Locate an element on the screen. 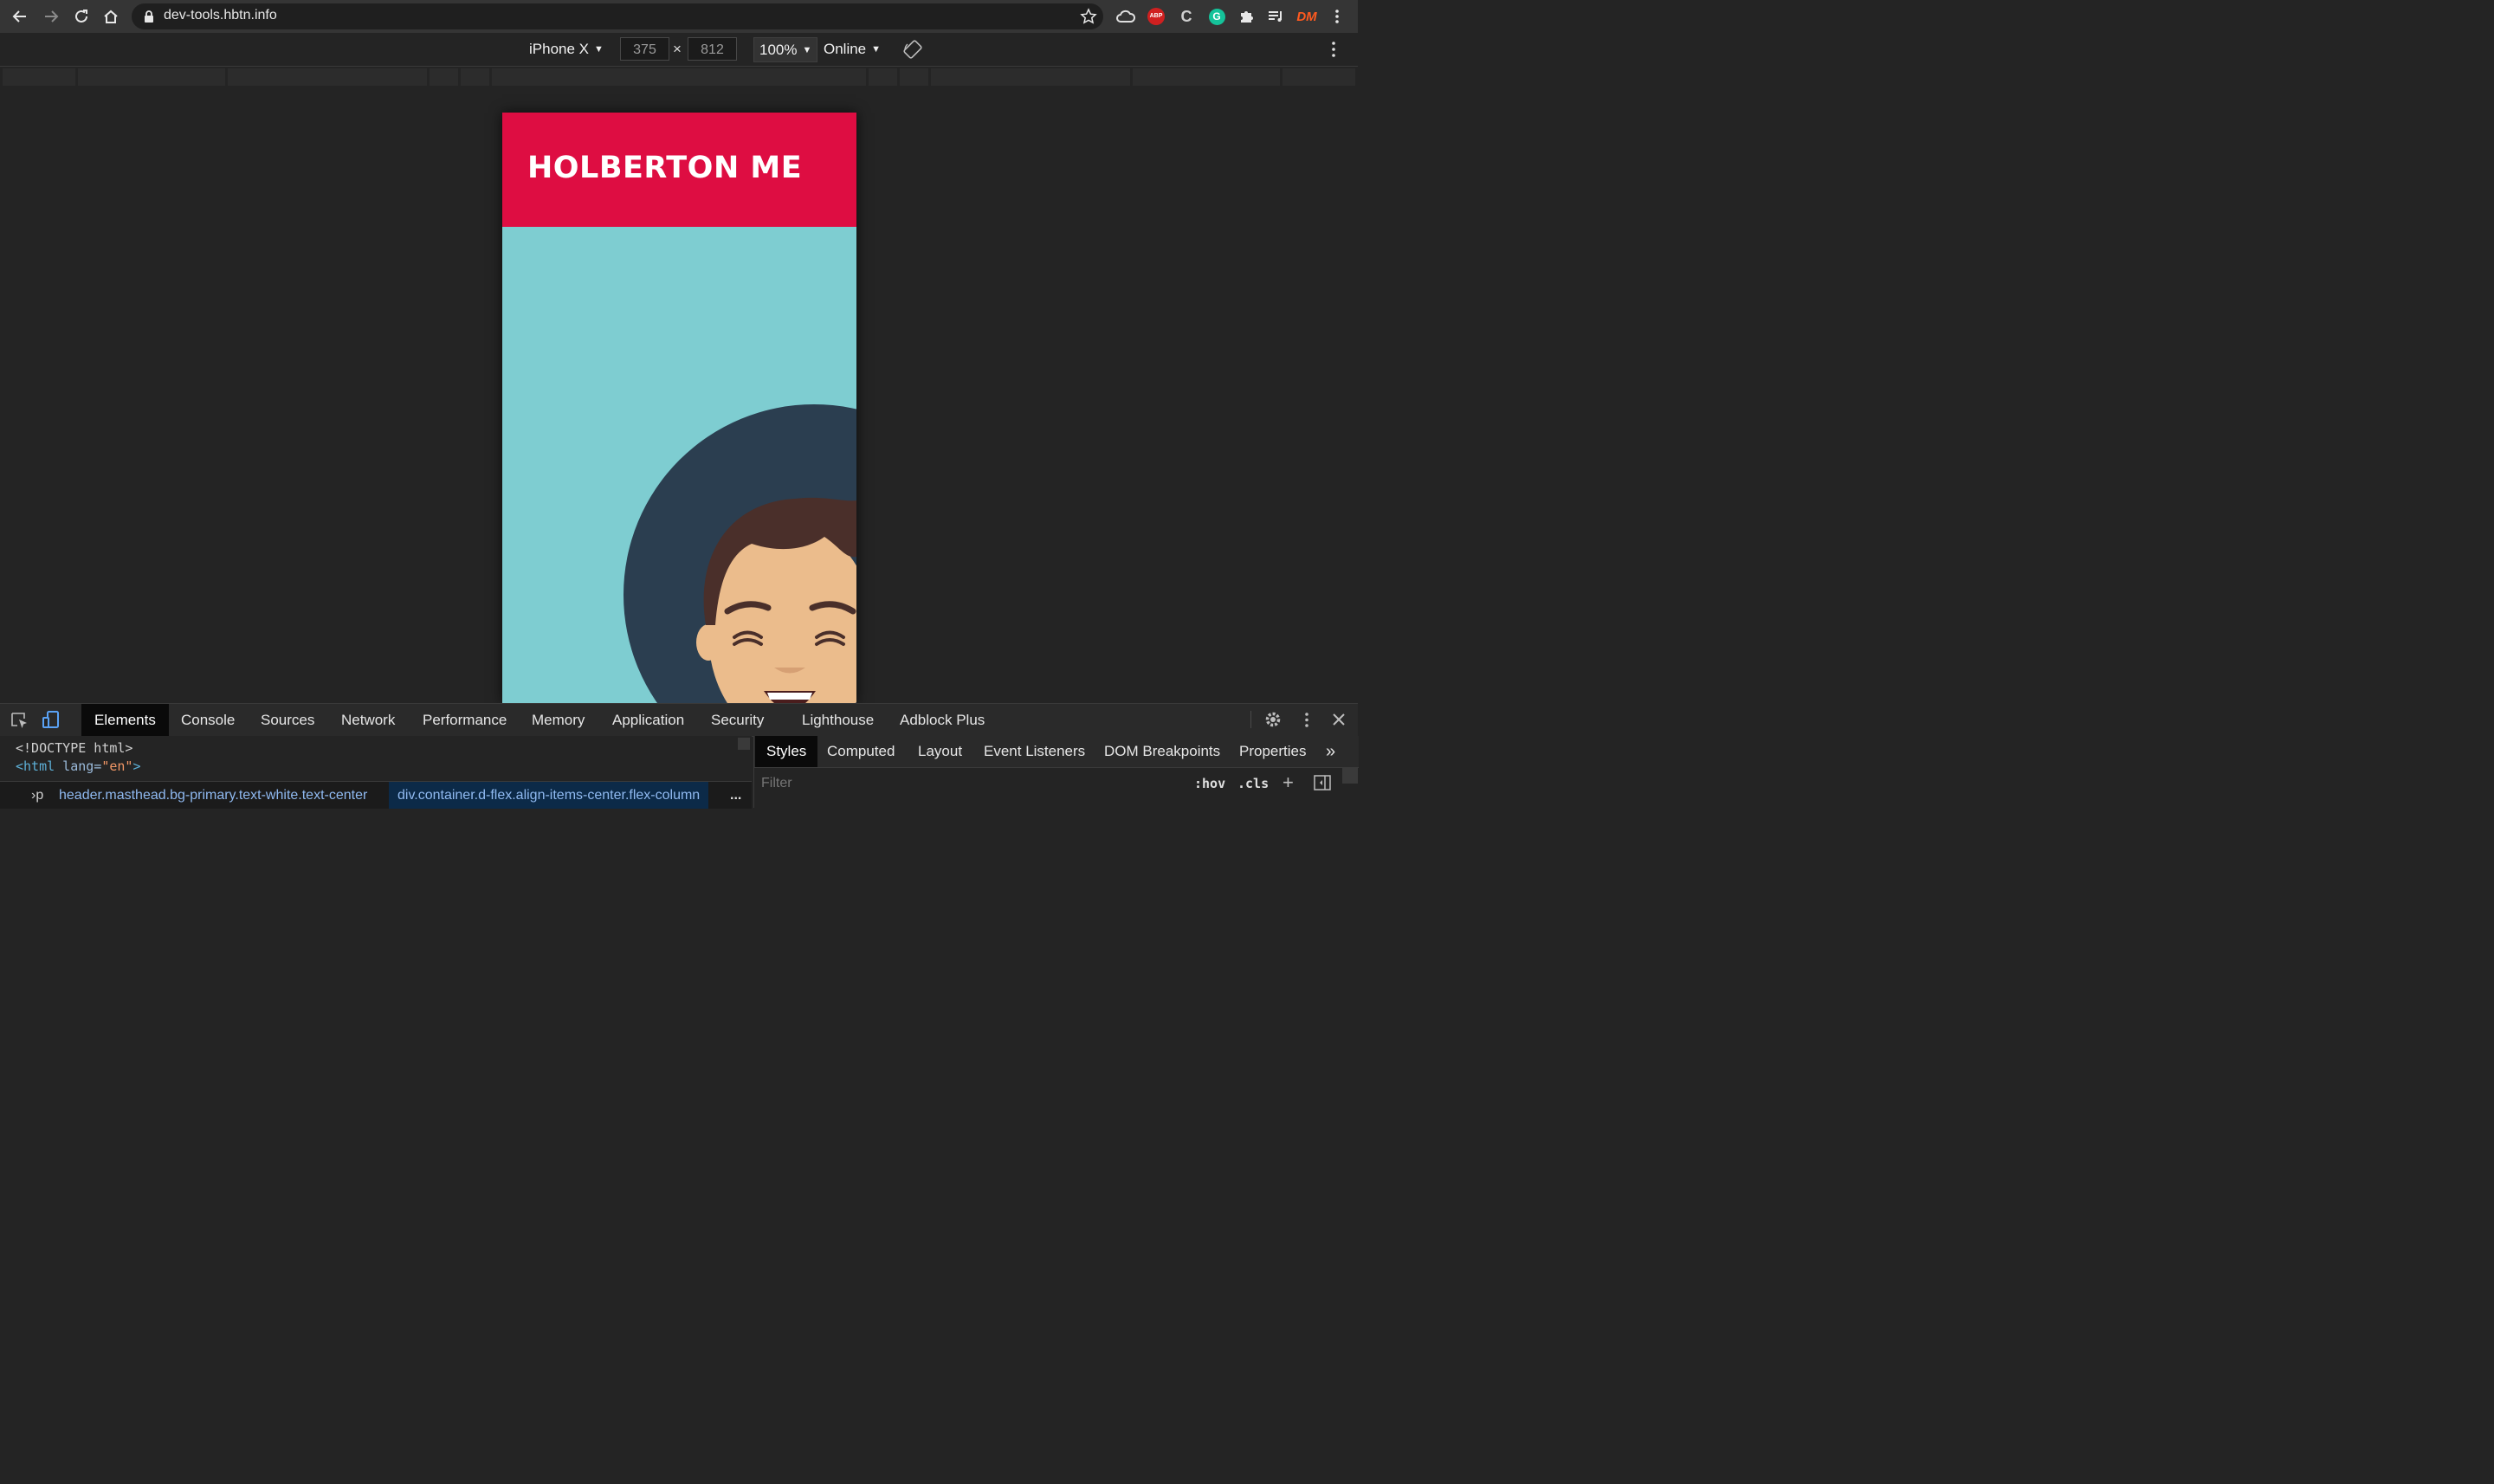 Image resolution: width=2494 pixels, height=1484 pixels. html-tag-line: <html lang="en"> is located at coordinates (78, 766).